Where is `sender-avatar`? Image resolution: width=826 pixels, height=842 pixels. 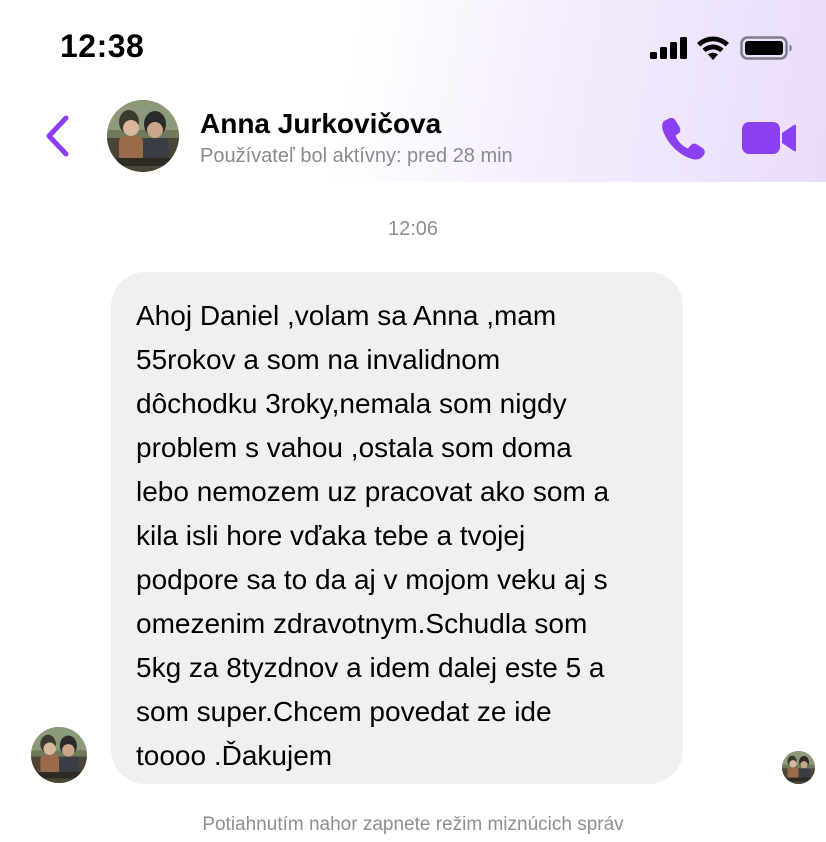
sender-avatar is located at coordinates (59, 755).